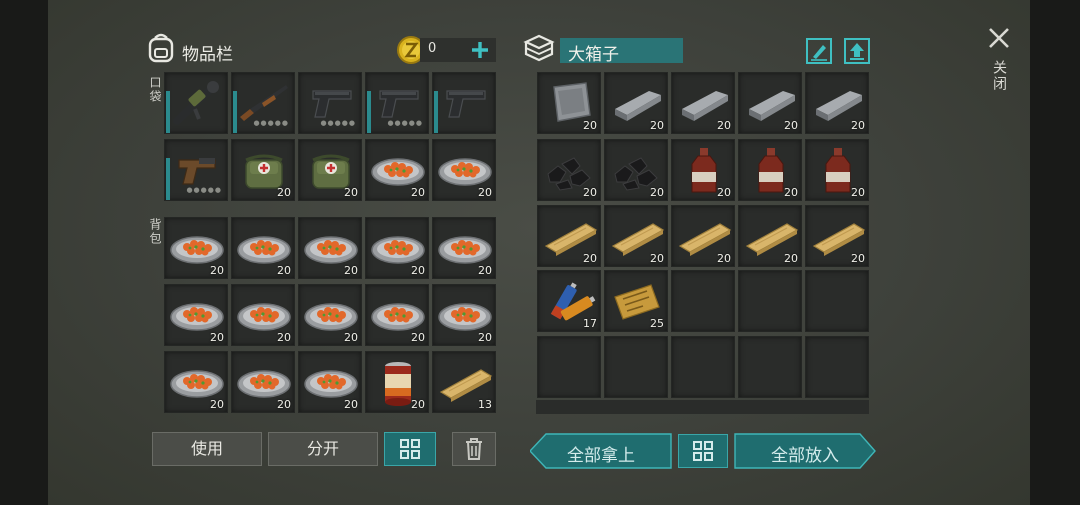 This screenshot has height=505, width=1080. I want to click on rename-button, so click(819, 51).